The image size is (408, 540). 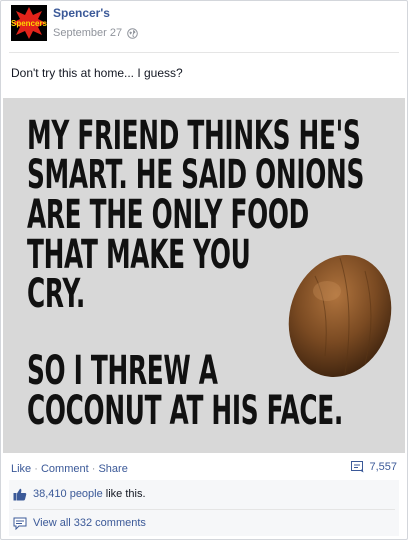 What do you see at coordinates (68, 494) in the screenshot?
I see `likes-count-link: 38,410 people` at bounding box center [68, 494].